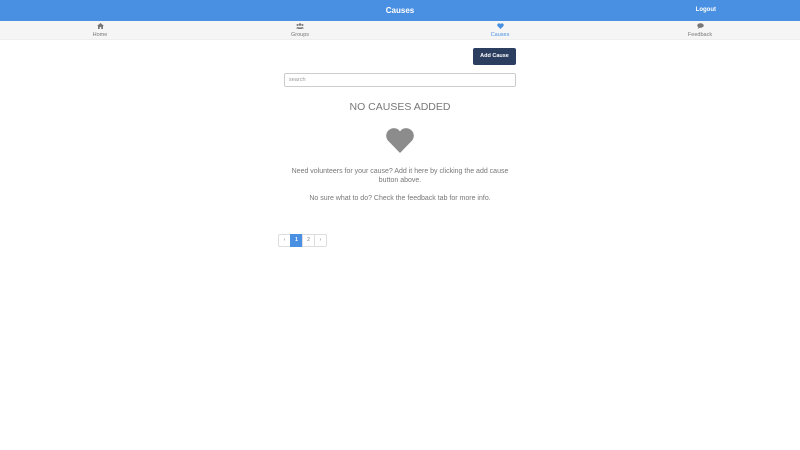  I want to click on pagination: ‹ 1 2 ›, so click(302, 240).